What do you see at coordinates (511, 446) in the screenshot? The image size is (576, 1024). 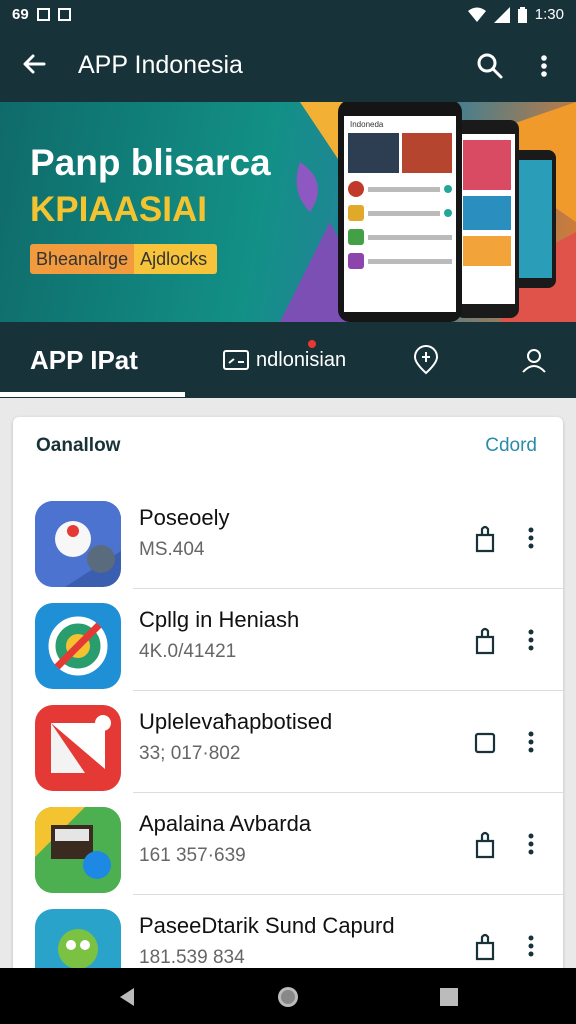 I see `card-link: Cdord` at bounding box center [511, 446].